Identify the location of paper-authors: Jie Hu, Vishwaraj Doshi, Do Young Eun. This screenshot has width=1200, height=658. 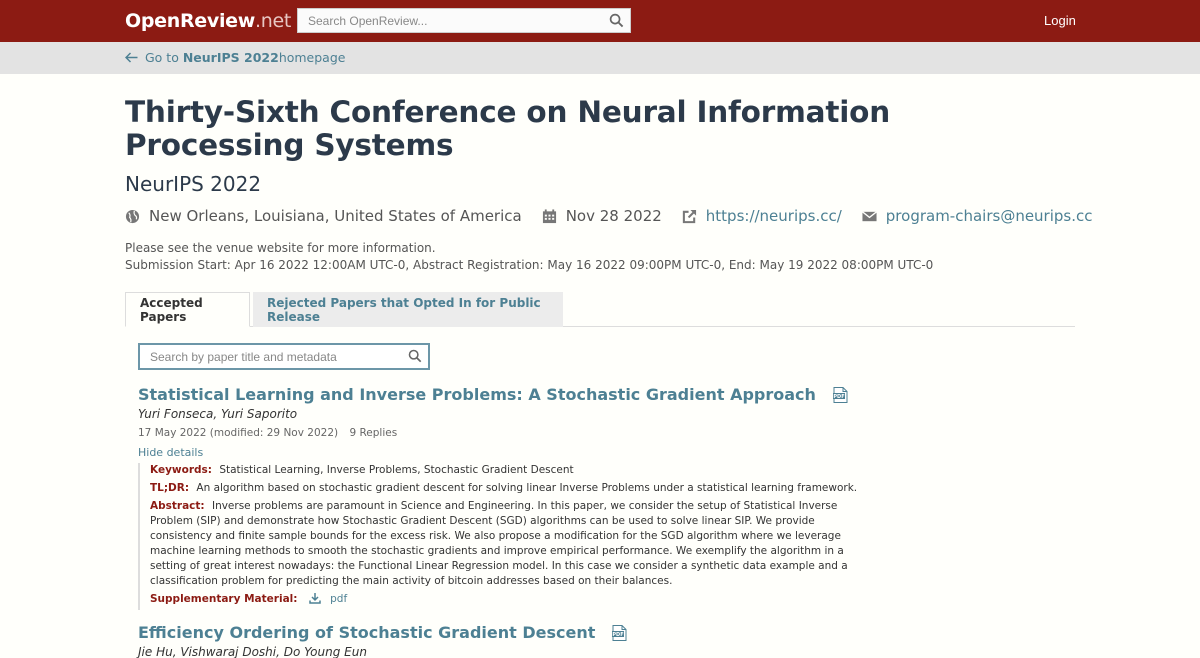
(252, 651).